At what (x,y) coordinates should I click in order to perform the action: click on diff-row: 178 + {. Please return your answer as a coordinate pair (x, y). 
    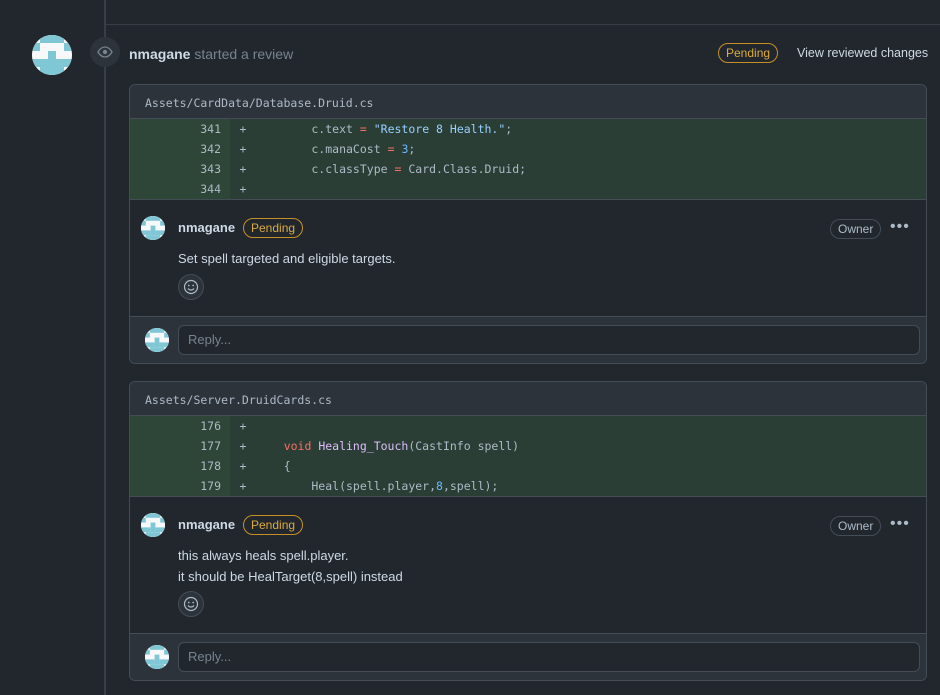
    Looking at the image, I should click on (528, 466).